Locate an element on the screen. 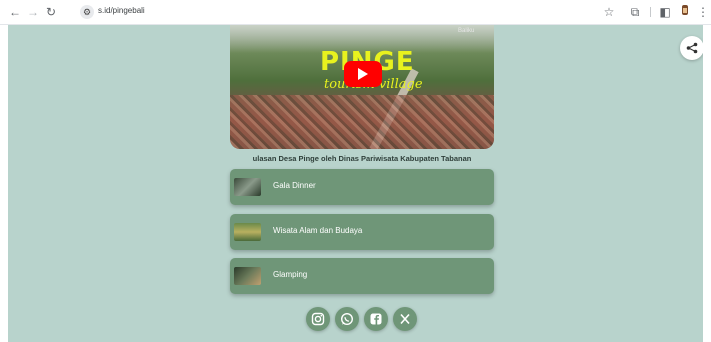  link-wisata-alam-dan-budaya: Wisata Alam dan Budaya is located at coordinates (362, 232).